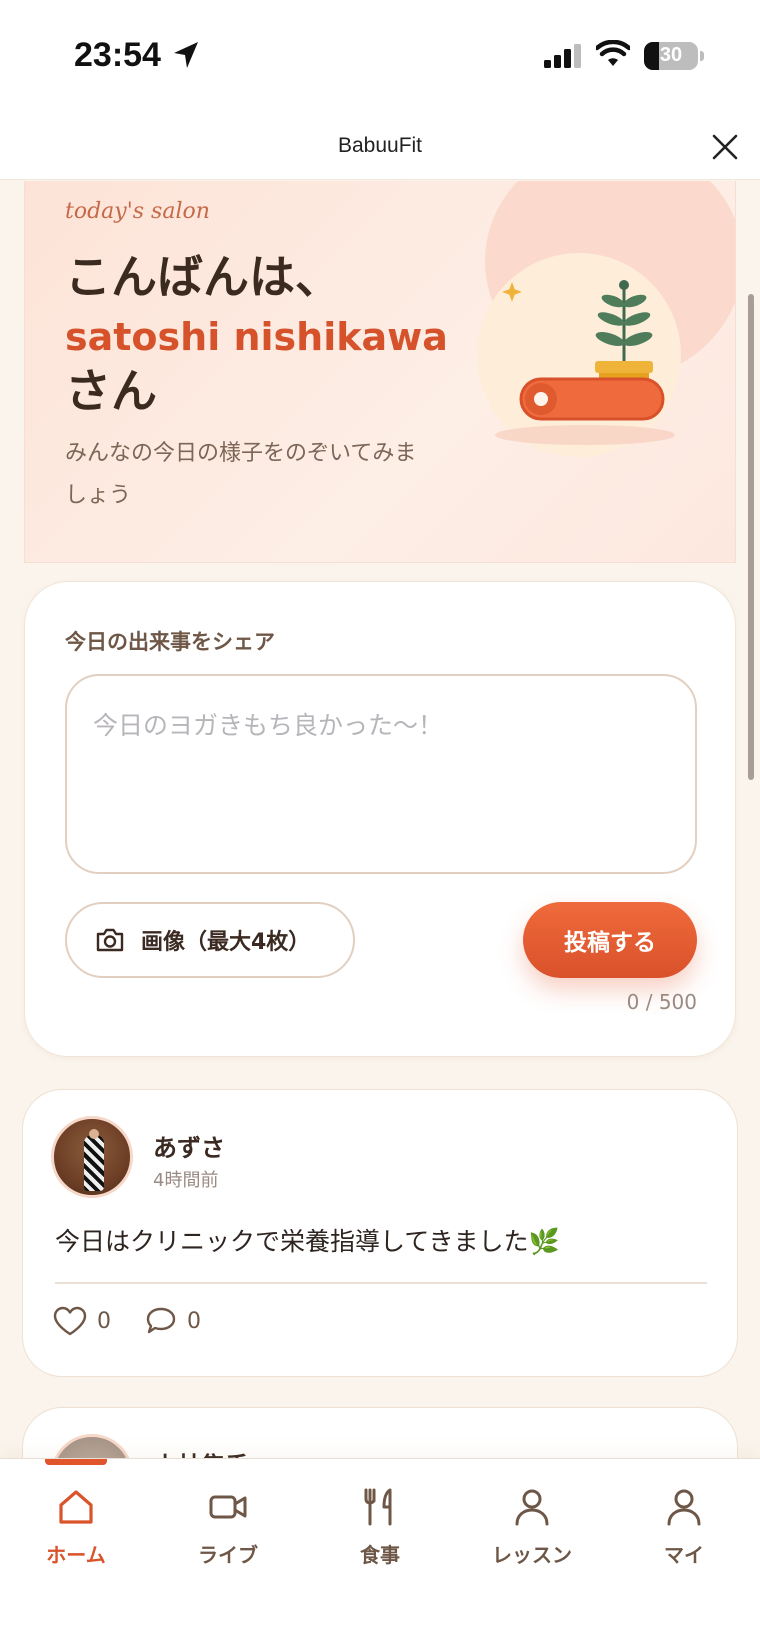 The image size is (760, 1648). Describe the element at coordinates (532, 1535) in the screenshot. I see `tab-lessons: レッスン` at that location.